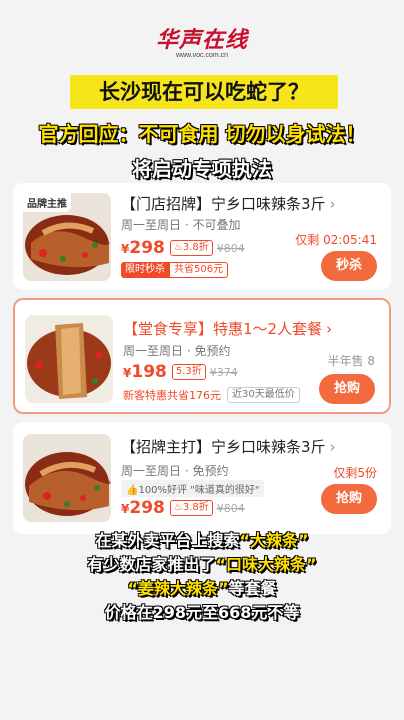 The height and width of the screenshot is (720, 404). What do you see at coordinates (145, 270) in the screenshot?
I see `flash-sale-tag: 限时秒杀` at bounding box center [145, 270].